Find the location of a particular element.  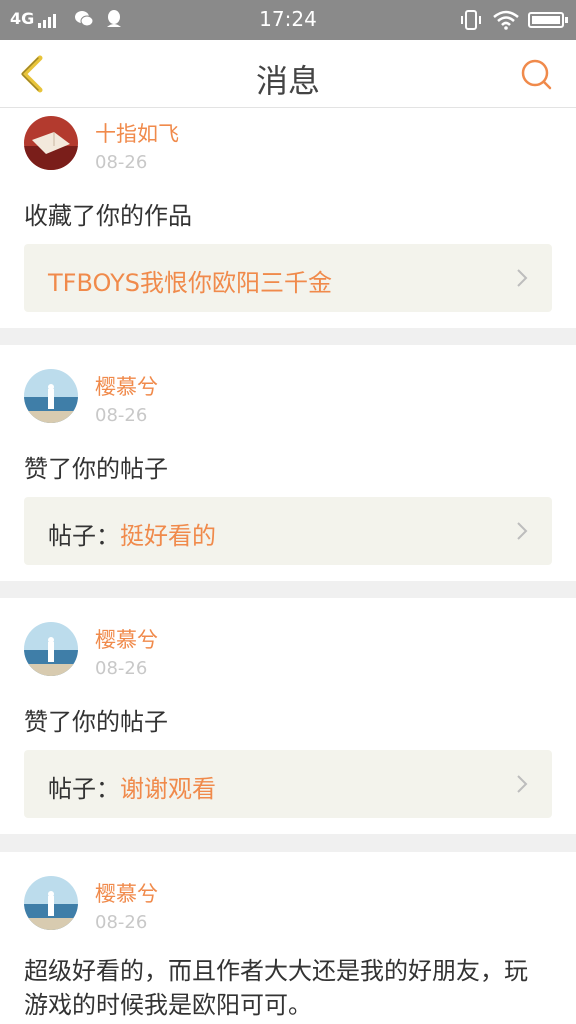

nav-header: 消息 is located at coordinates (288, 74).